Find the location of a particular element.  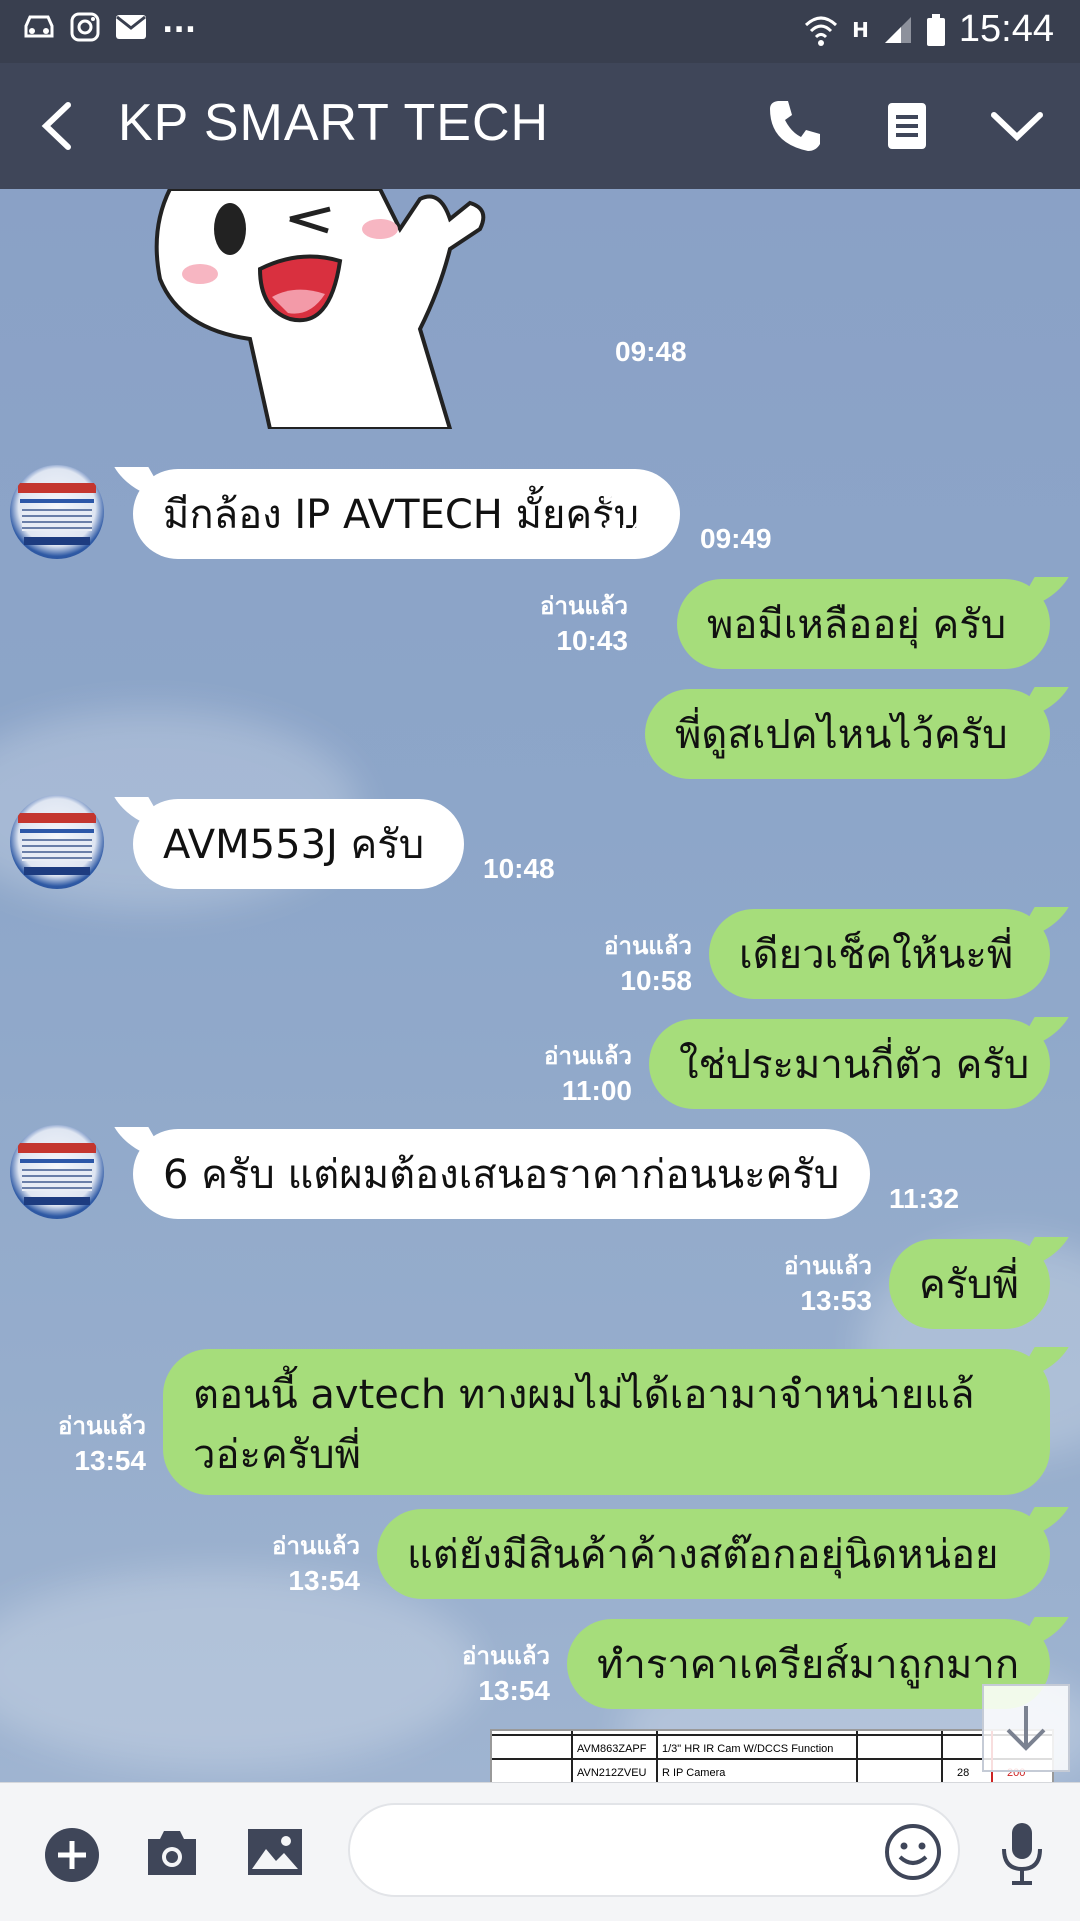

chat-header: KP SMART TECH is located at coordinates (540, 126).